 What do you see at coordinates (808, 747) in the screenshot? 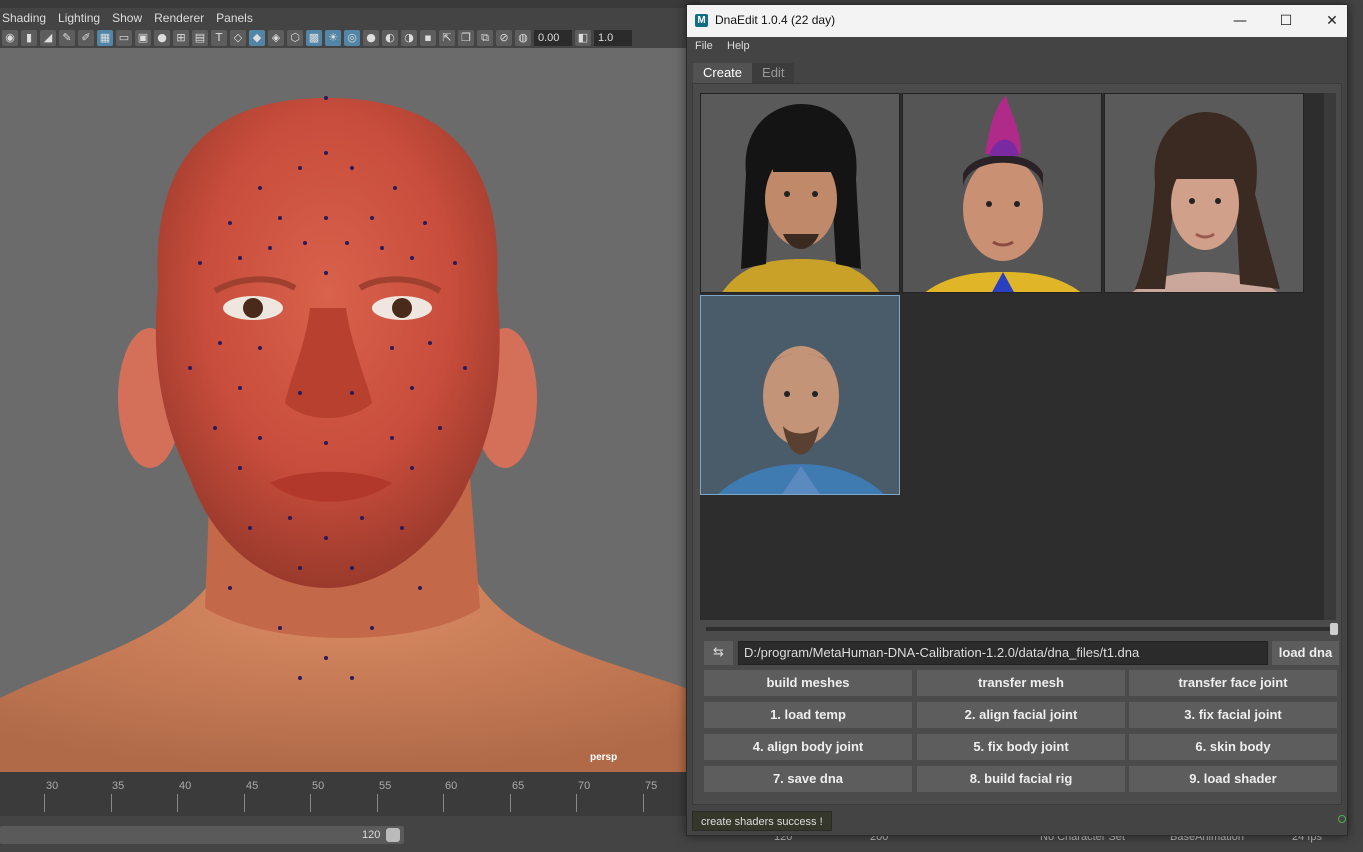
I see `align-body-joint-button: 4. align body joint` at bounding box center [808, 747].